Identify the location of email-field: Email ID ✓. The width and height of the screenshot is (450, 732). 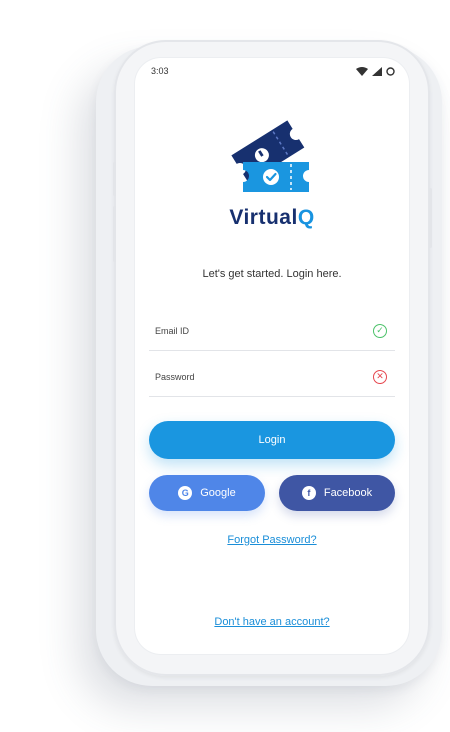
(272, 331).